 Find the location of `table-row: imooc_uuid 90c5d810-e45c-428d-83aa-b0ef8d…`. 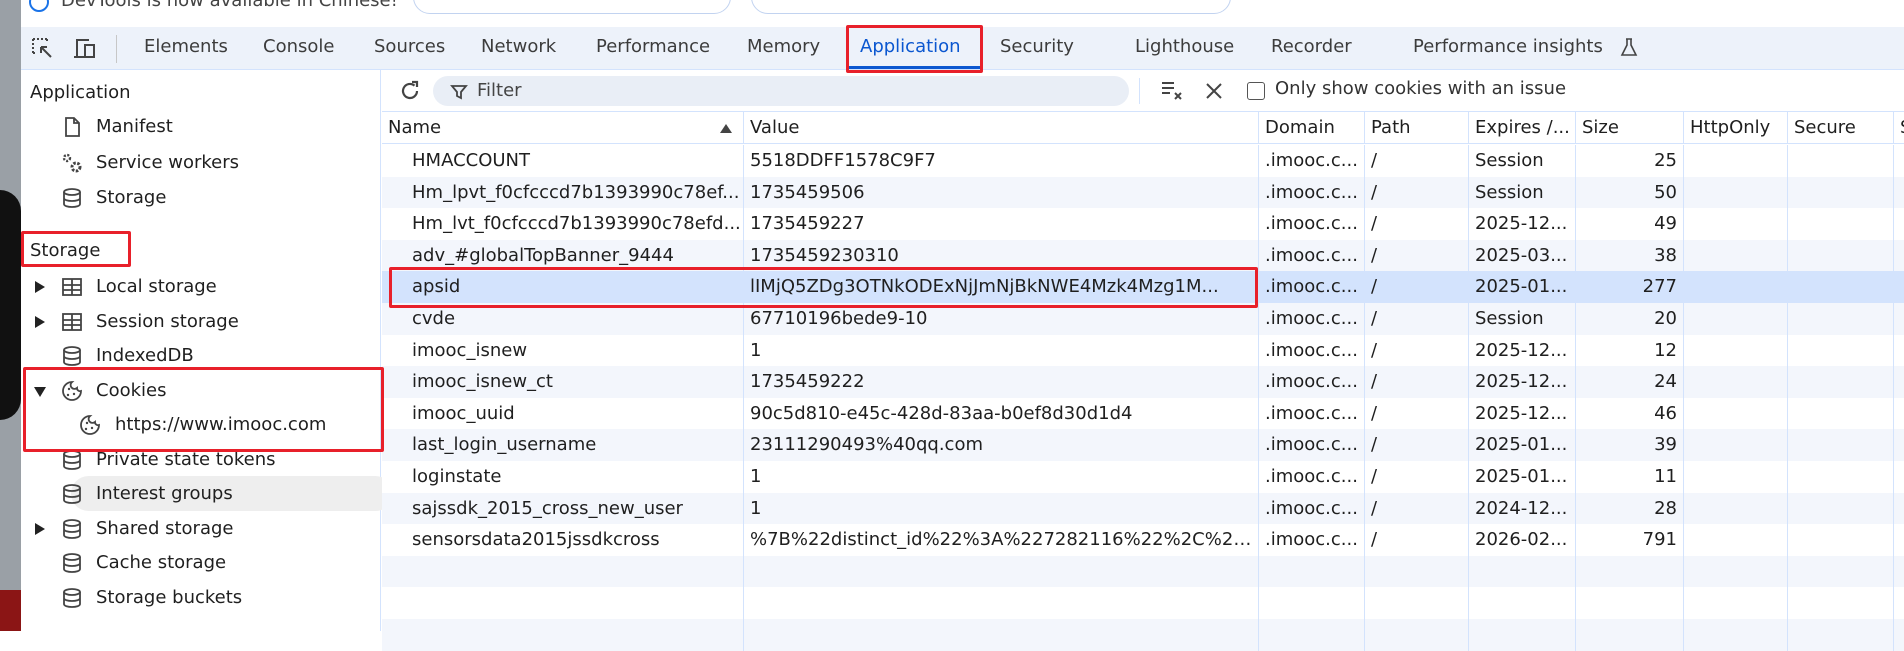

table-row: imooc_uuid 90c5d810-e45c-428d-83aa-b0ef8d… is located at coordinates (1143, 413).